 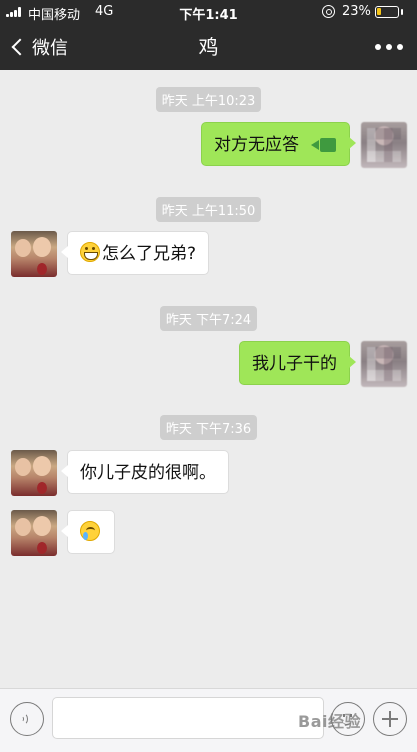 I want to click on message-bubble-mine: 对方无应答, so click(x=278, y=144).